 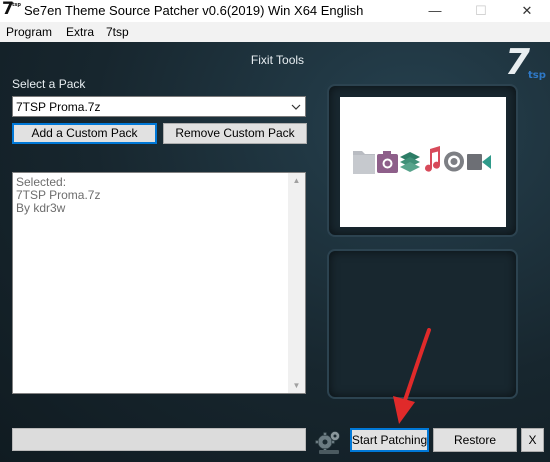 What do you see at coordinates (454, 161) in the screenshot?
I see `disc-icon` at bounding box center [454, 161].